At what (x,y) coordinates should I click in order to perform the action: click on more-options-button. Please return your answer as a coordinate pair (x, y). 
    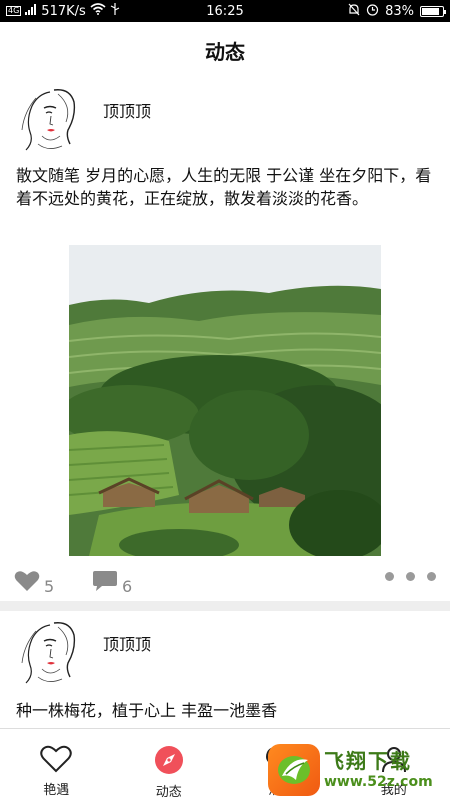
    Looking at the image, I should click on (410, 576).